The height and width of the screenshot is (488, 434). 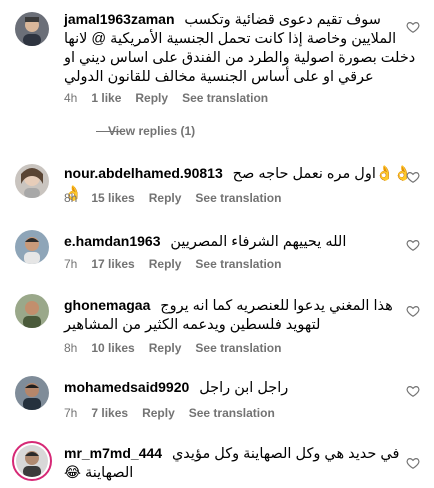 What do you see at coordinates (106, 98) in the screenshot?
I see `like-count: 1 like` at bounding box center [106, 98].